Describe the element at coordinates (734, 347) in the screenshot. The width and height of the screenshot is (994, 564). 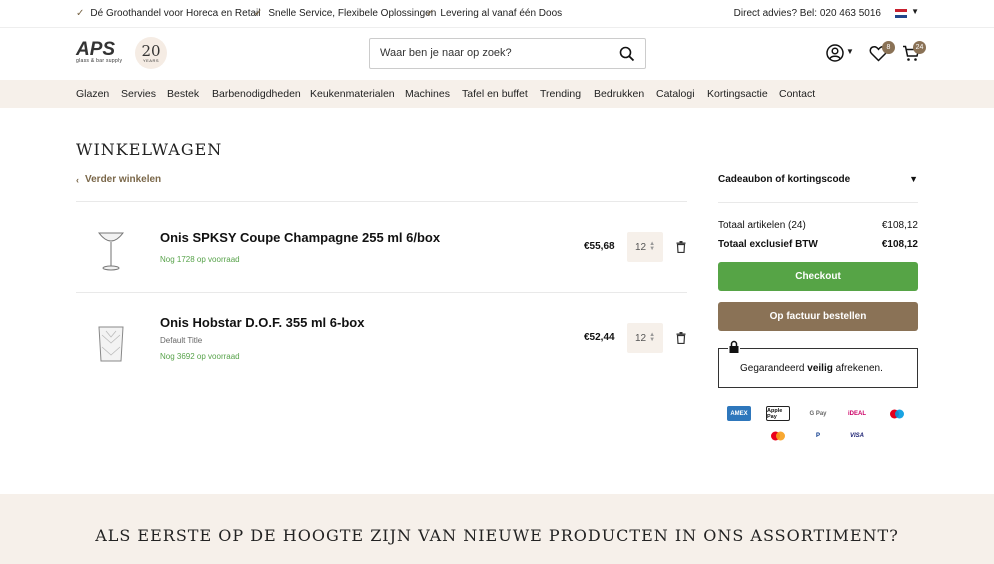
I see `lock-icon` at that location.